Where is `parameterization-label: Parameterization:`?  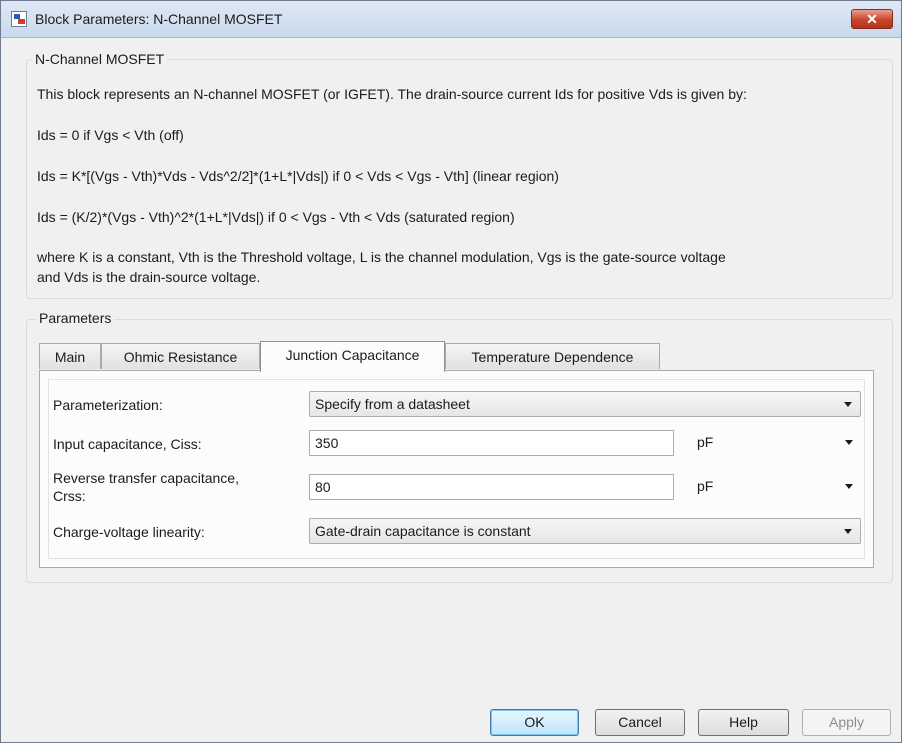
parameterization-label: Parameterization: is located at coordinates (108, 405).